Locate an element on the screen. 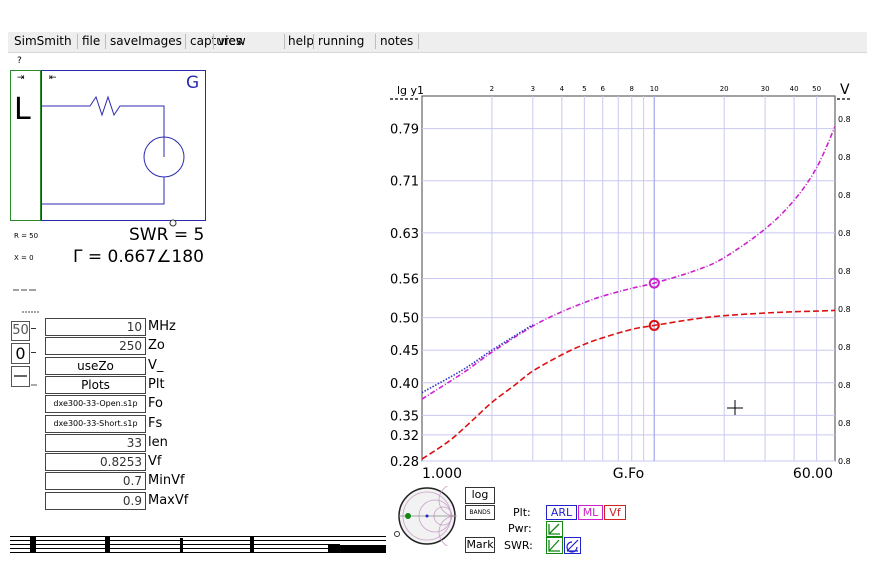 This screenshot has height=564, width=875. generator-circuit-diagram is located at coordinates (113, 150).